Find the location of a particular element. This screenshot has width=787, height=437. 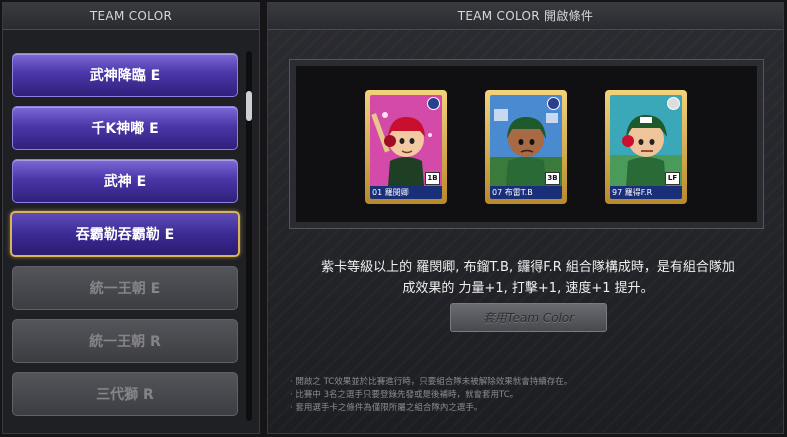

player-1-name: 01 羅閔卿 is located at coordinates (406, 192).